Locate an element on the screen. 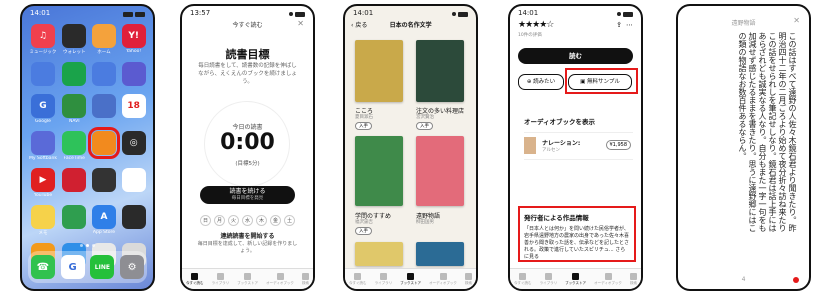 This screenshot has height=295, width=818. settings-icon: ⚙ is located at coordinates (132, 267).